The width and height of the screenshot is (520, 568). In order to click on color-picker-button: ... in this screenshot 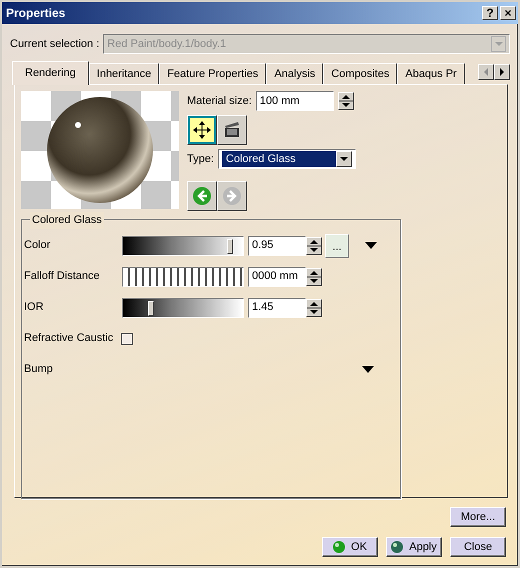, I will do `click(337, 246)`.